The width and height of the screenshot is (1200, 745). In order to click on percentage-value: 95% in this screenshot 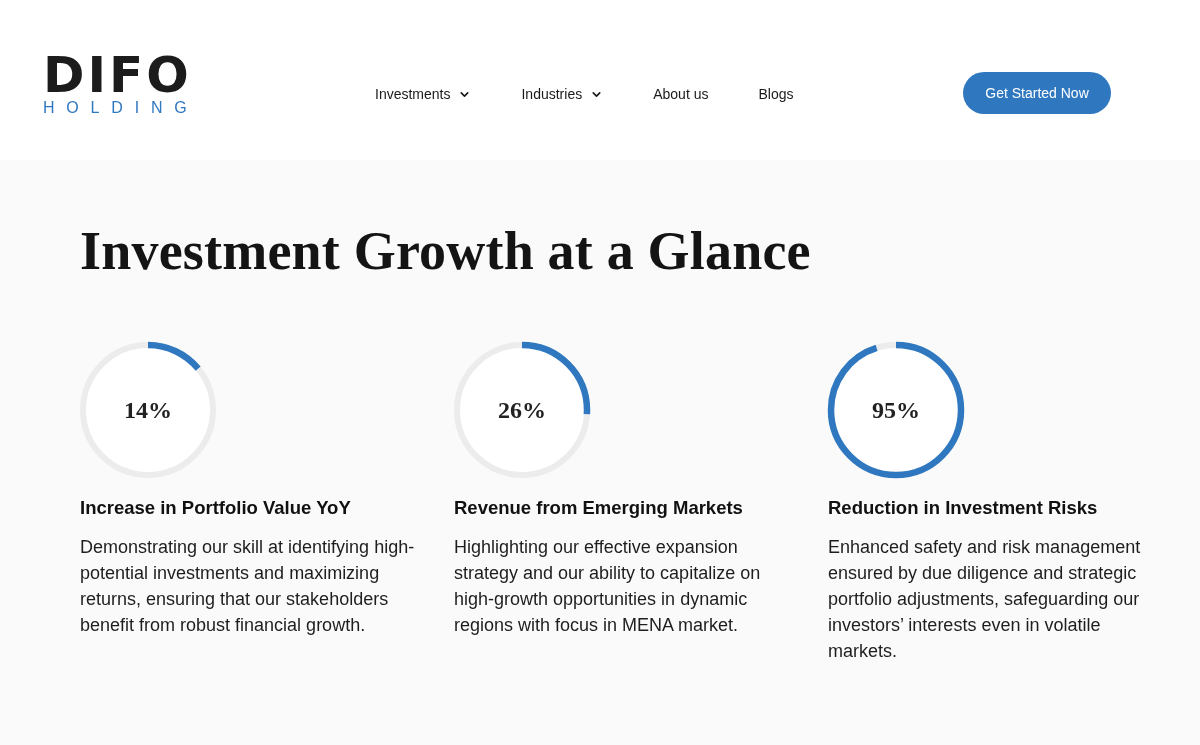, I will do `click(896, 410)`.